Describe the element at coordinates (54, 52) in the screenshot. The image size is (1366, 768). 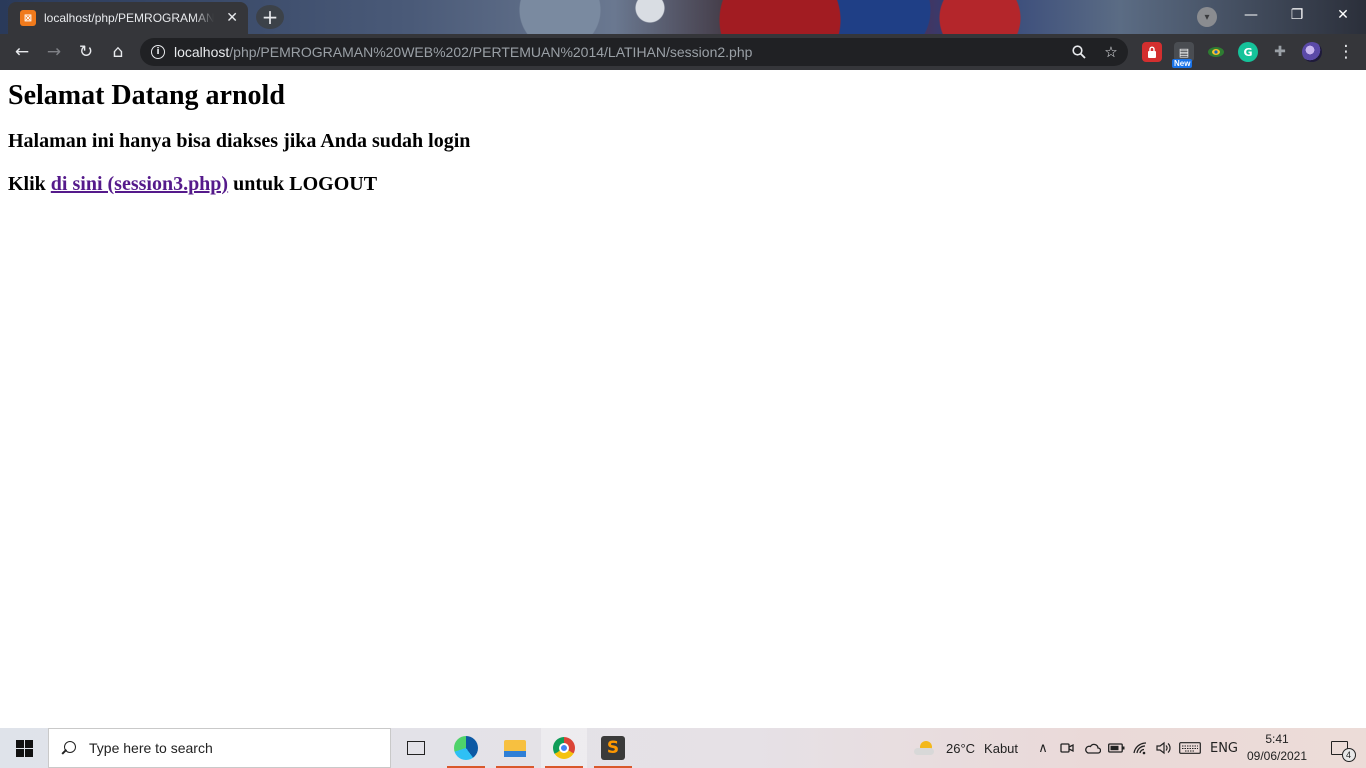
I see `forward-button: →` at that location.